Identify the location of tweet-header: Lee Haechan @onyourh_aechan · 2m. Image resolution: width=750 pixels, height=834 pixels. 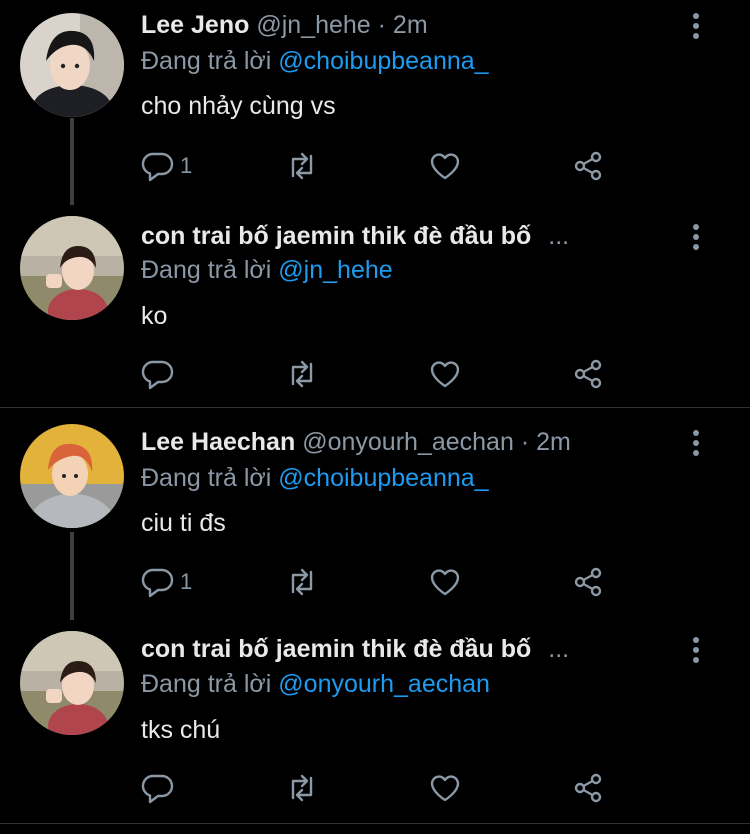
(356, 442).